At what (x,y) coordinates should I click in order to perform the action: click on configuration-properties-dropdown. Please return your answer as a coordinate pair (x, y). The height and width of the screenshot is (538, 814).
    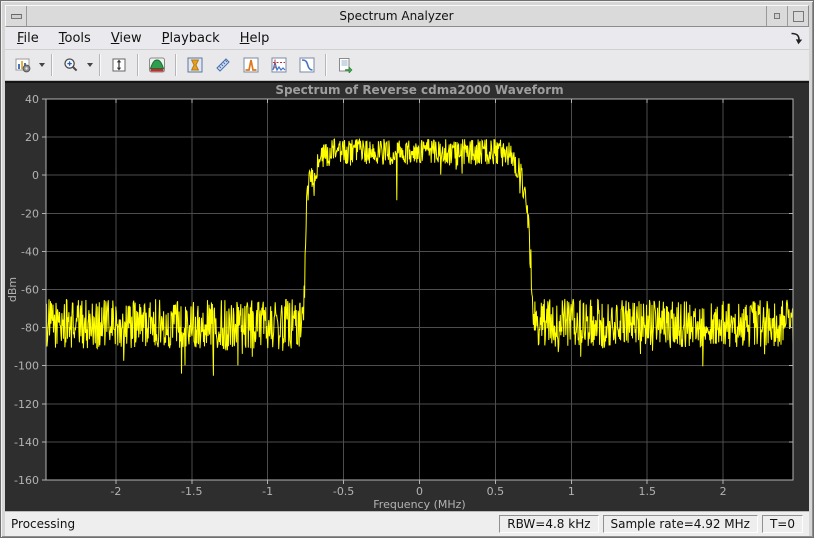
    Looking at the image, I should click on (42, 65).